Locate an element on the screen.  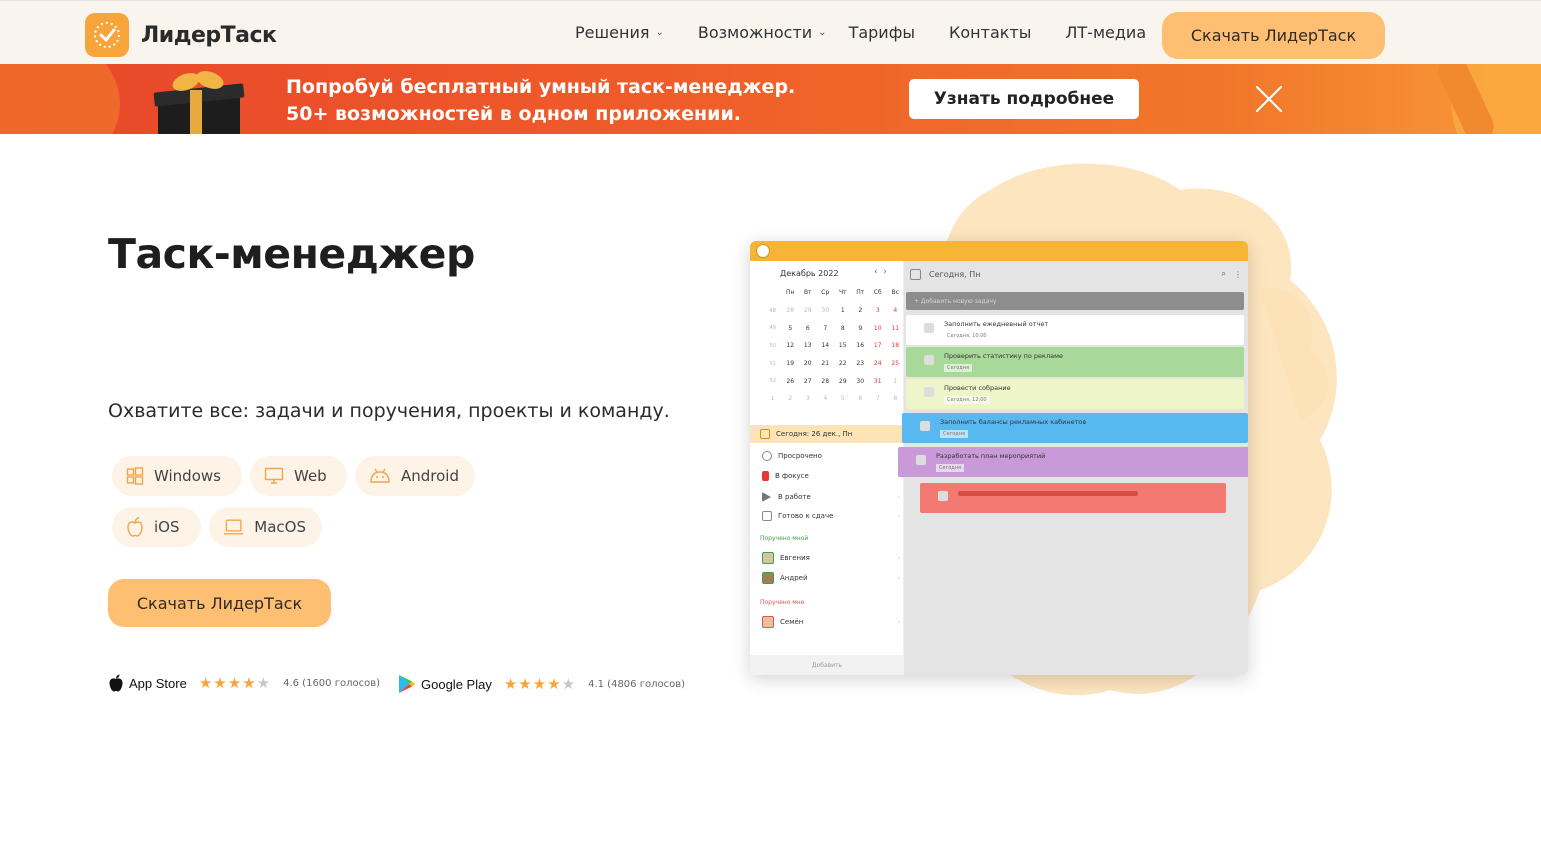
calendar-day: 15 is located at coordinates (843, 346).